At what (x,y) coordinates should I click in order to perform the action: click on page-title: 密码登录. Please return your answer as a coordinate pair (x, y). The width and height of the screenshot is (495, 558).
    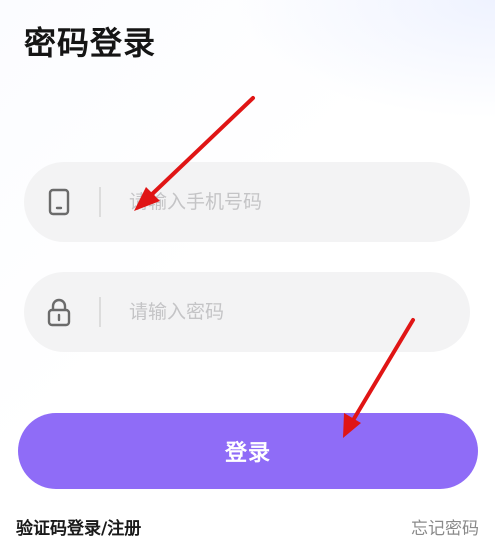
    Looking at the image, I should click on (90, 43).